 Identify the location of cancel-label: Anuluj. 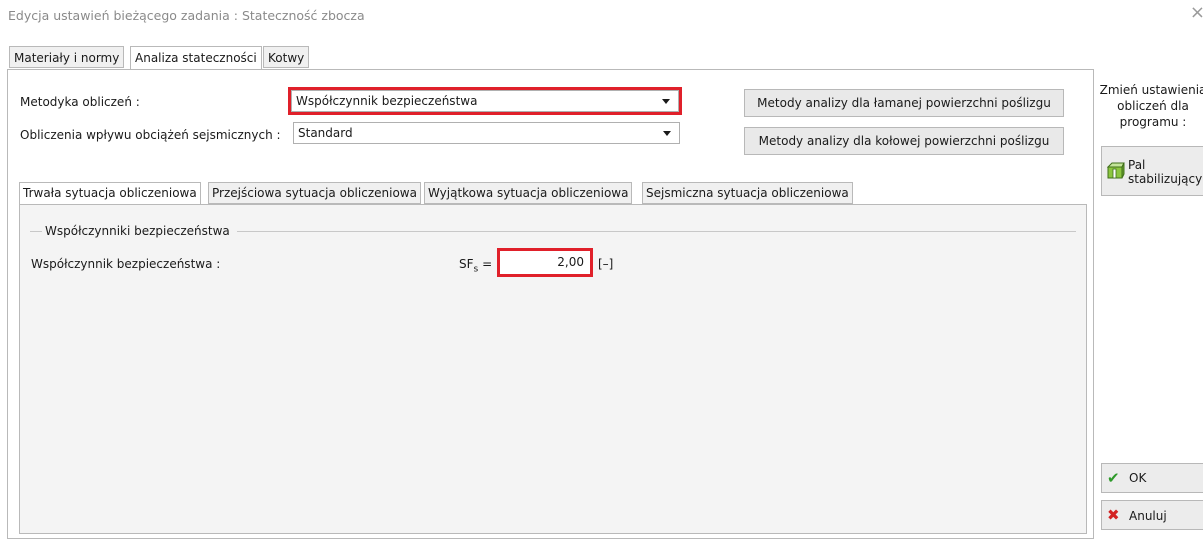
(1148, 516).